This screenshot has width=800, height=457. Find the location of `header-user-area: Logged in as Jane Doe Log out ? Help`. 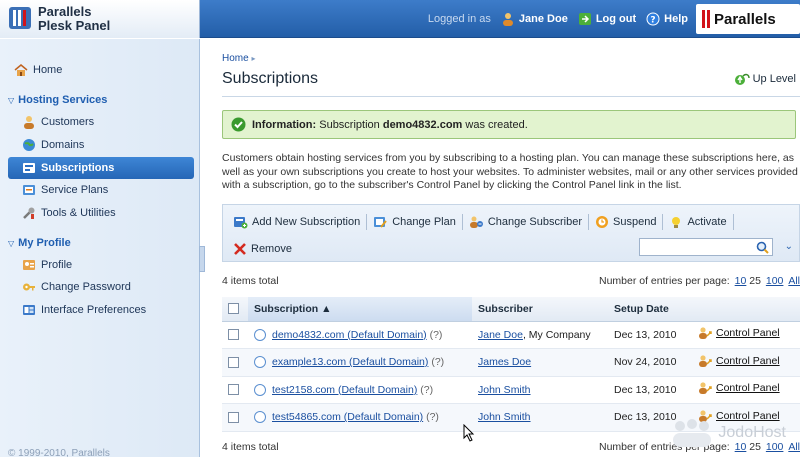

header-user-area: Logged in as Jane Doe Log out ? Help is located at coordinates (558, 19).